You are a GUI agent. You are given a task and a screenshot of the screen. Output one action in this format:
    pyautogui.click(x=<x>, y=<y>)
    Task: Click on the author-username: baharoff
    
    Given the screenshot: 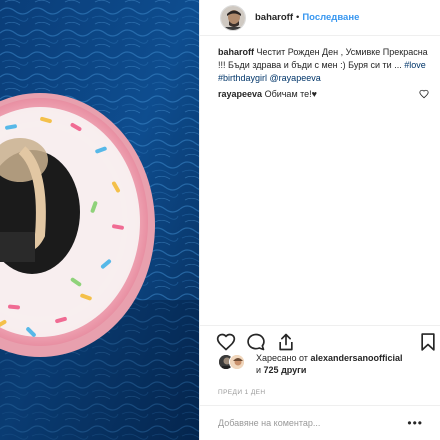 What is the action you would take?
    pyautogui.click(x=274, y=17)
    